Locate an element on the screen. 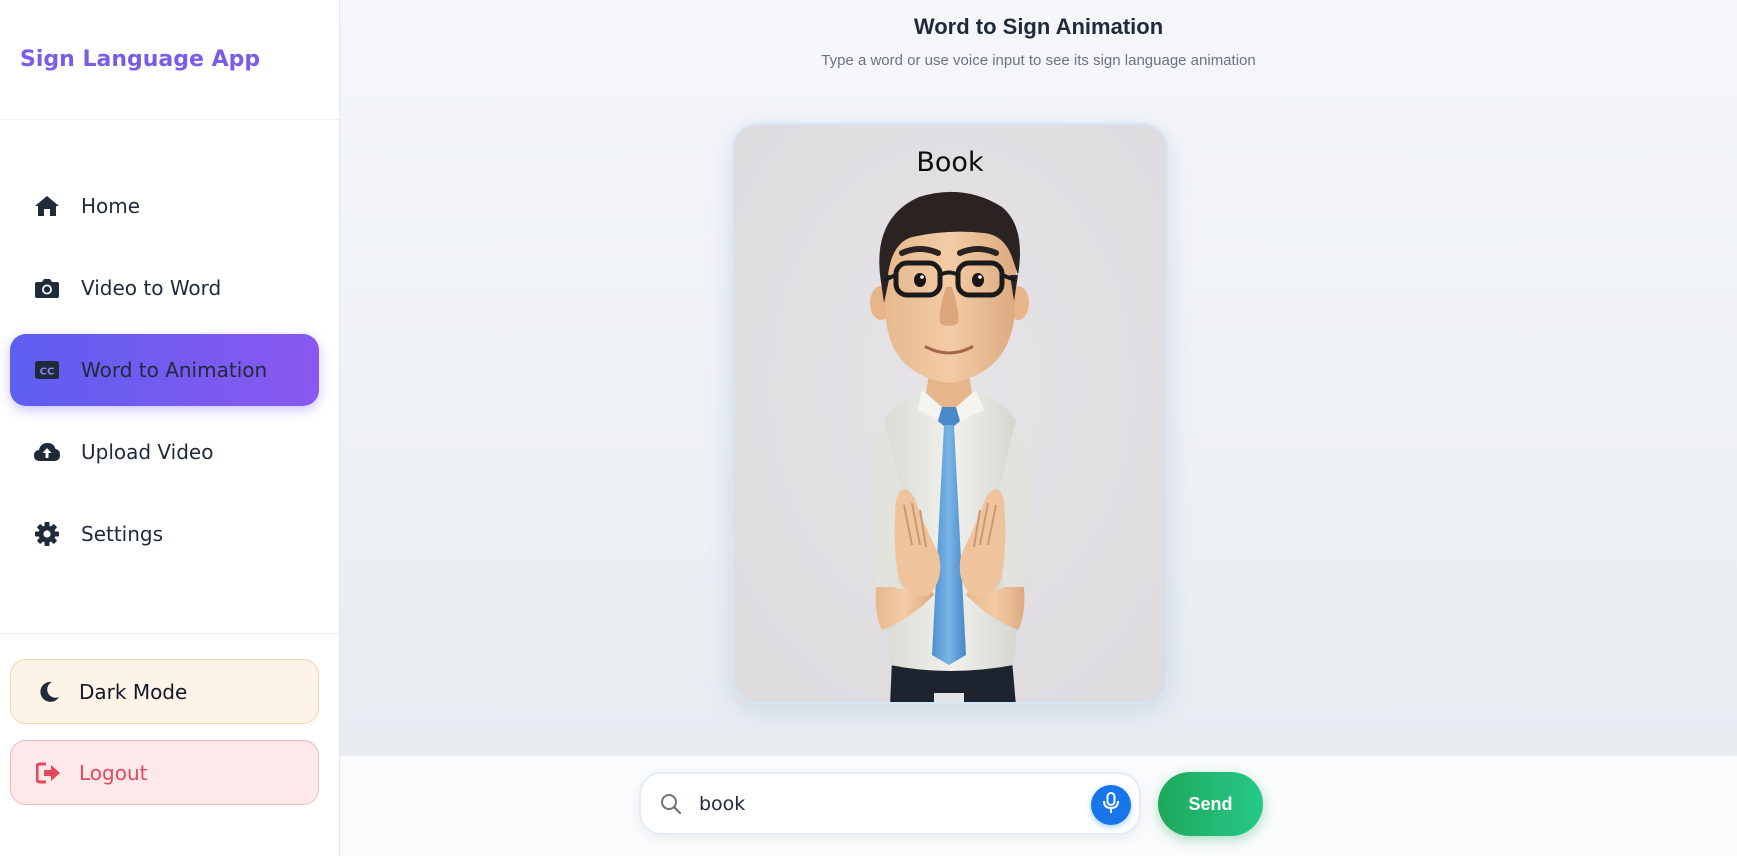  logout-label: Logout is located at coordinates (113, 772).